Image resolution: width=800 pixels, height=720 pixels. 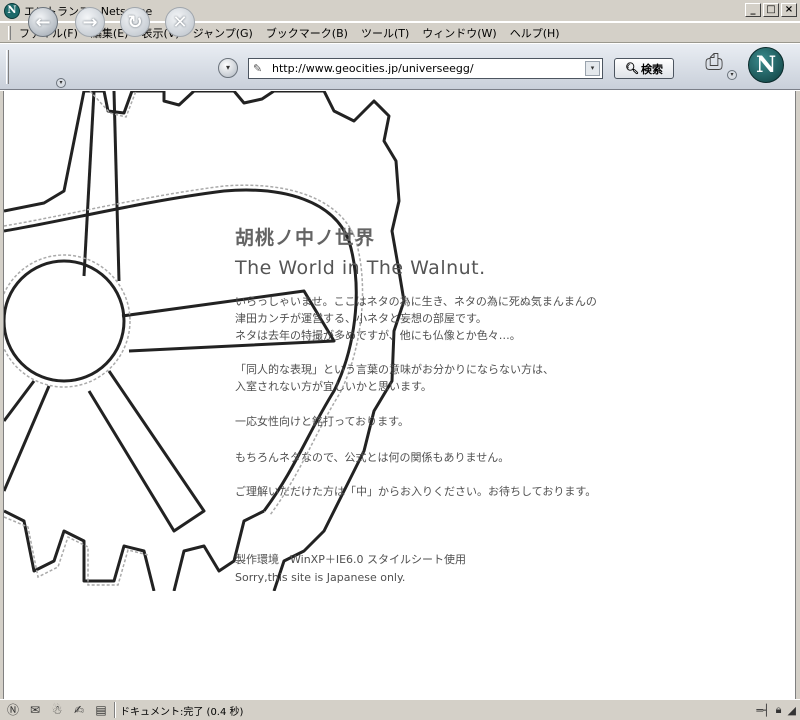 I want to click on forward-arrow-icon: →, so click(x=90, y=22).